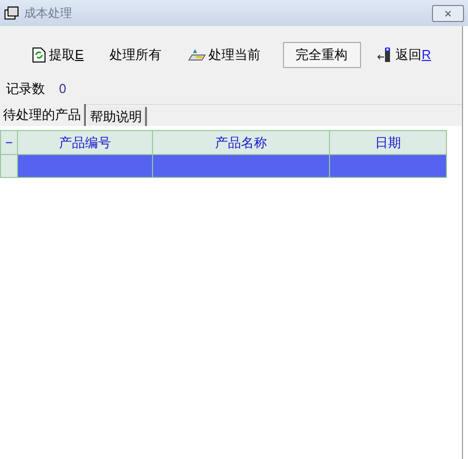 The height and width of the screenshot is (459, 468). Describe the element at coordinates (384, 55) in the screenshot. I see `door-person-icon` at that location.